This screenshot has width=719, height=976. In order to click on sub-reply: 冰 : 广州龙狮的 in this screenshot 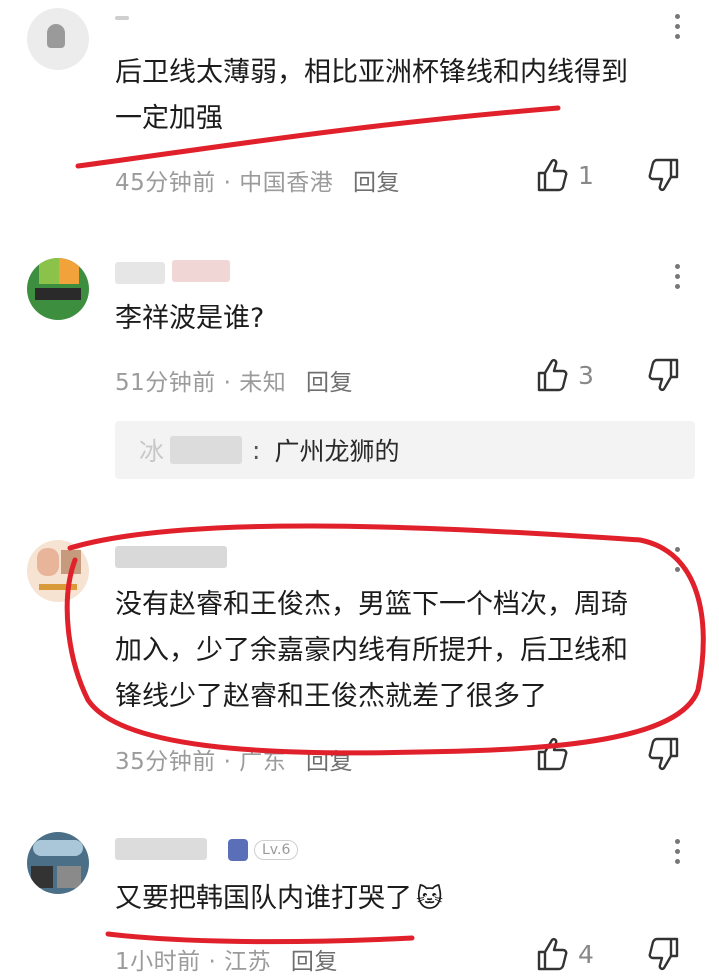, I will do `click(405, 450)`.